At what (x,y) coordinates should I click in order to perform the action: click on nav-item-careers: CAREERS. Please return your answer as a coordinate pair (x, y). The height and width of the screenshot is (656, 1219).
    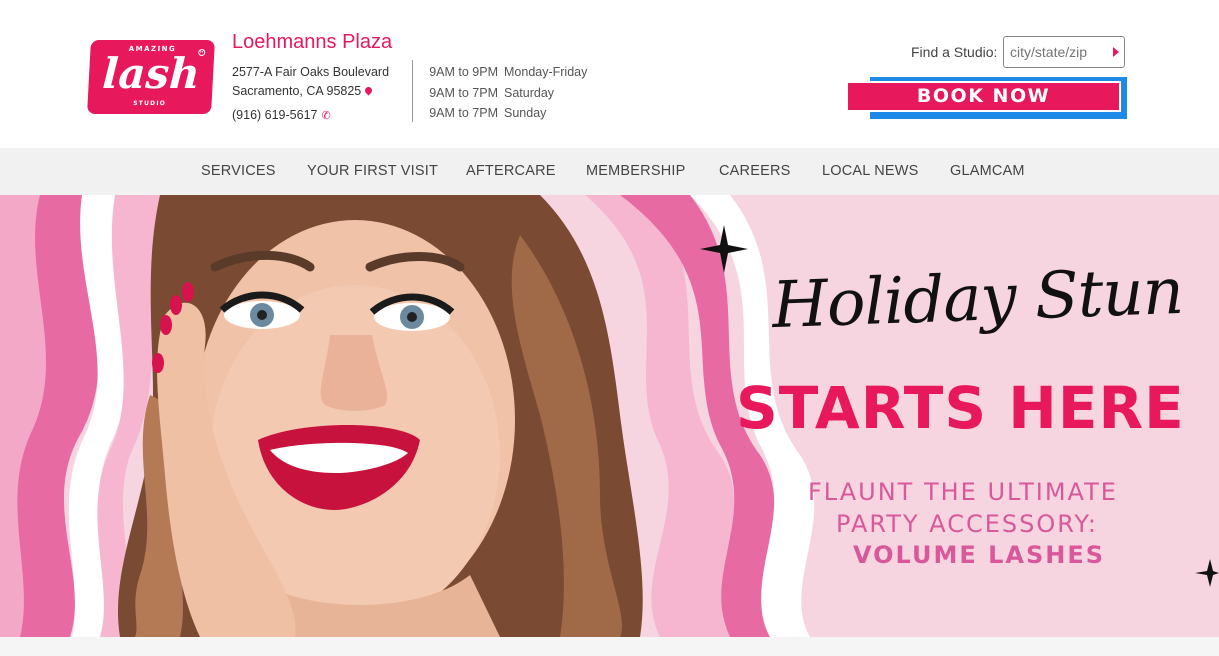
    Looking at the image, I should click on (755, 171).